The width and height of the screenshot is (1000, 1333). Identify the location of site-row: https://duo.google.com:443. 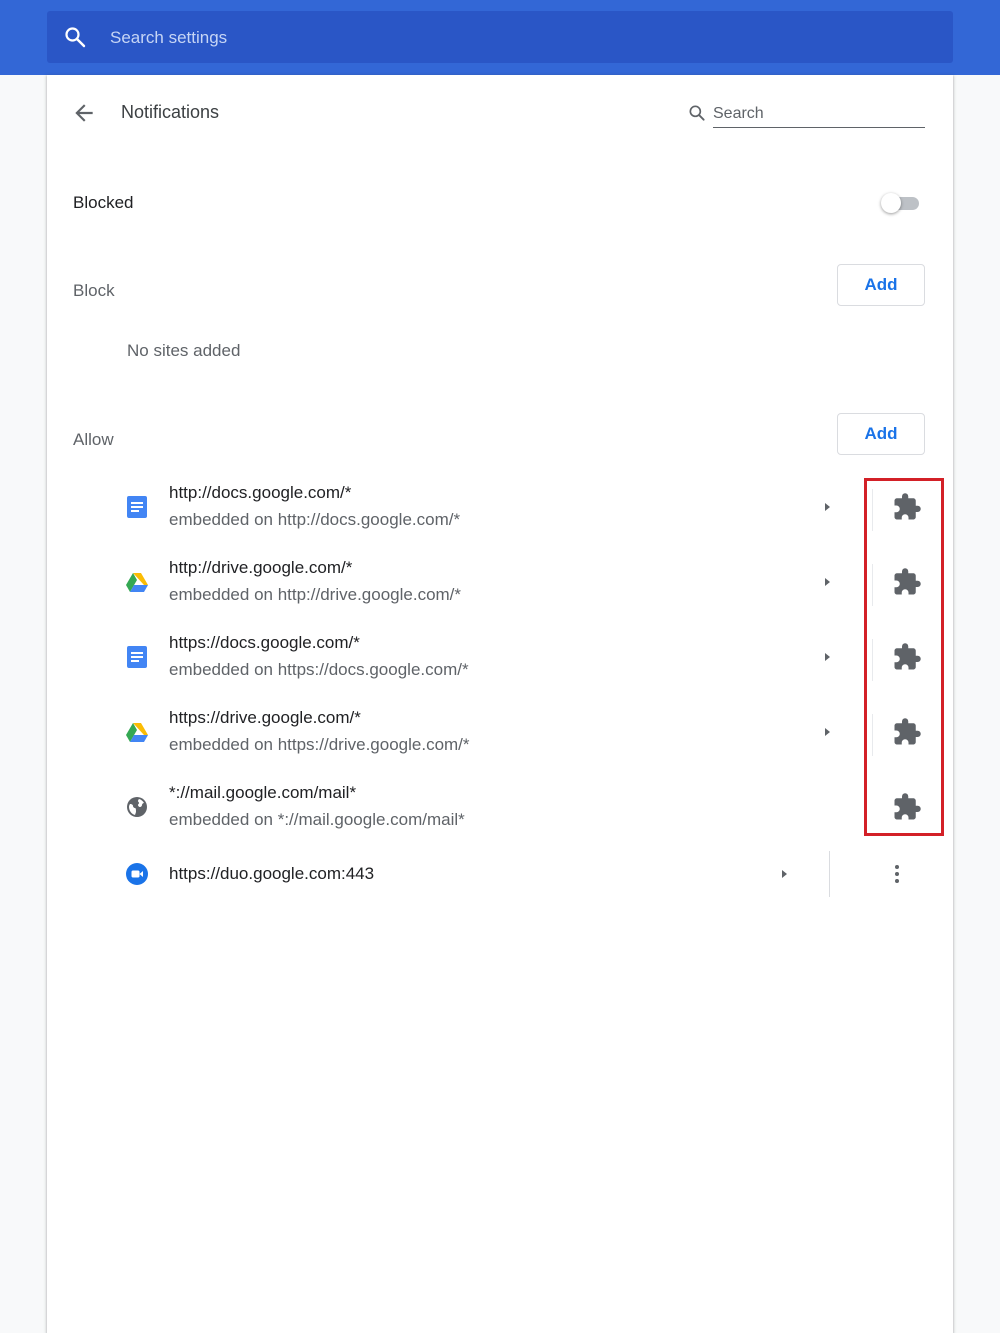
(500, 874).